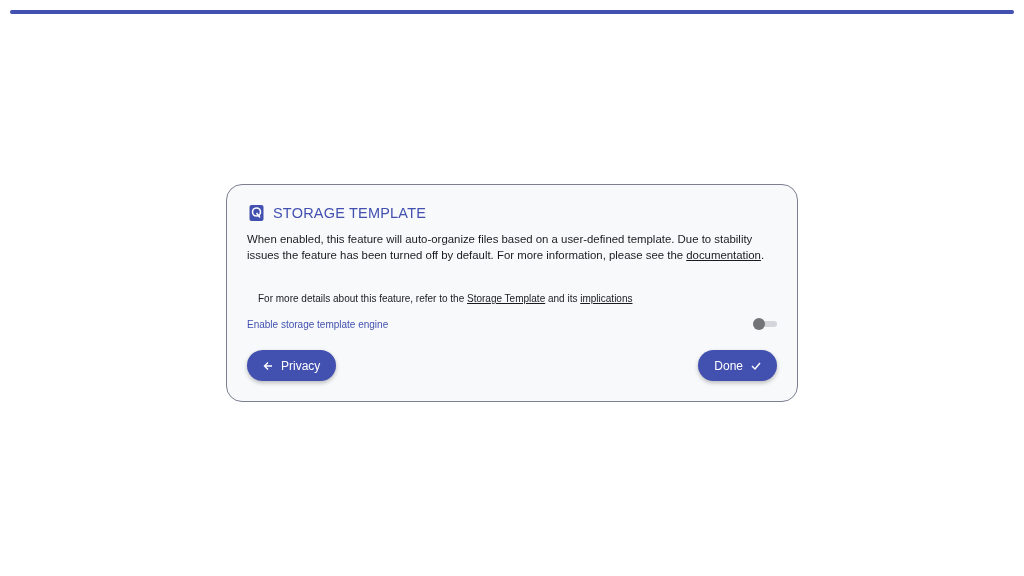 The image size is (1024, 576). Describe the element at coordinates (723, 254) in the screenshot. I see `link: documentation` at that location.